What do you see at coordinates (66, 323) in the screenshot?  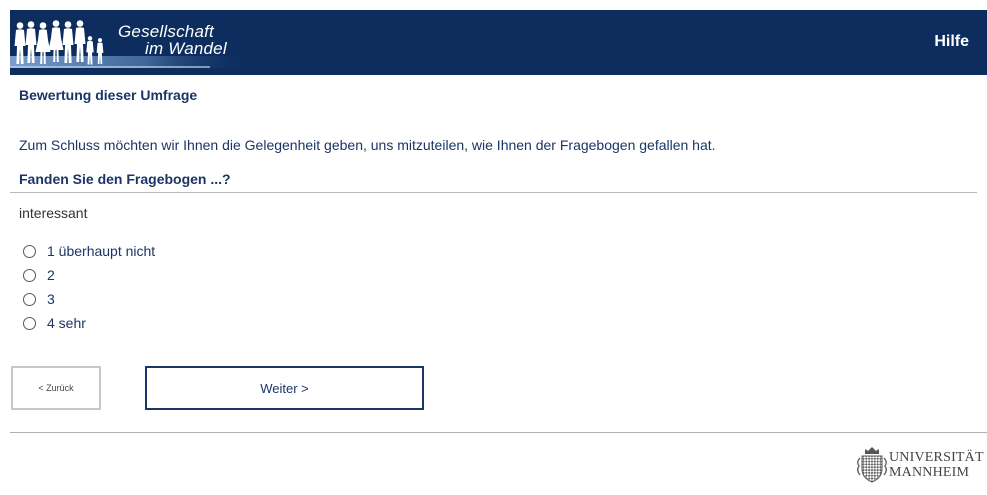 I see `option-4-label: 4 sehr` at bounding box center [66, 323].